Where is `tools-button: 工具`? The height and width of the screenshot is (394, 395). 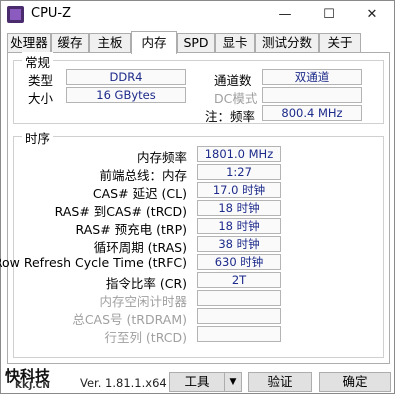 tools-button: 工具 is located at coordinates (197, 382).